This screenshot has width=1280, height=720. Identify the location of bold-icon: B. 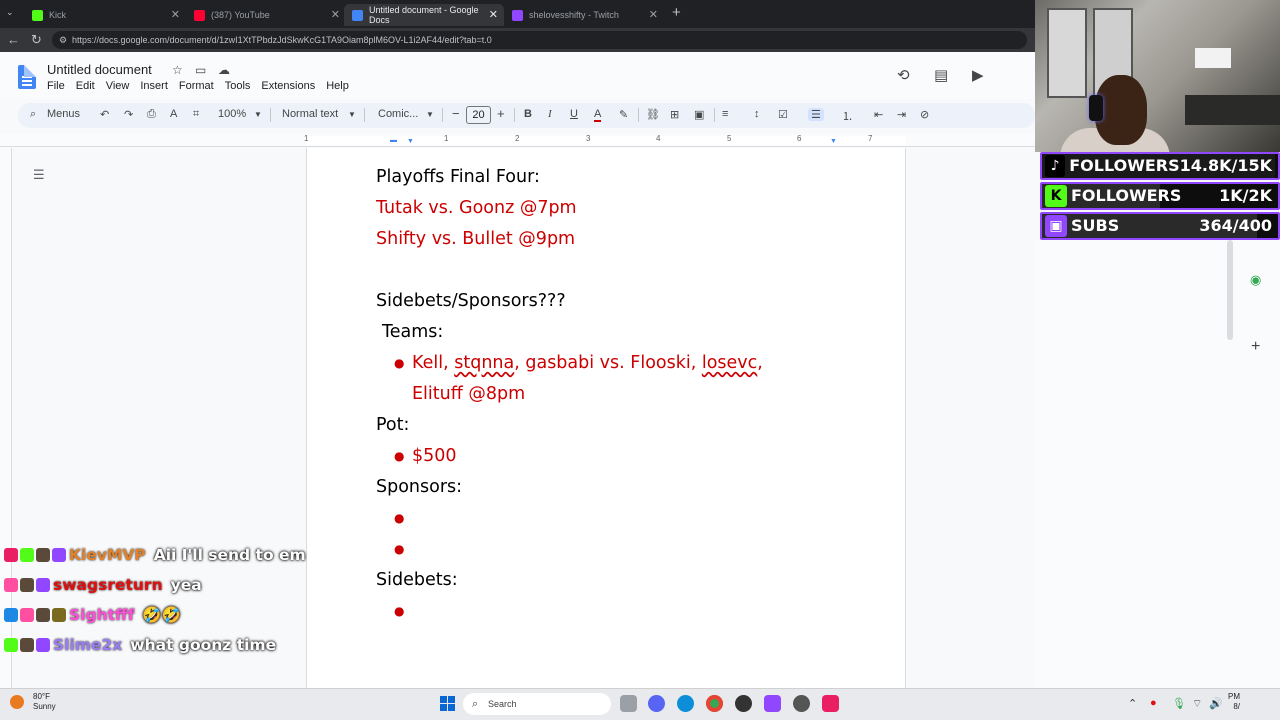
(528, 114).